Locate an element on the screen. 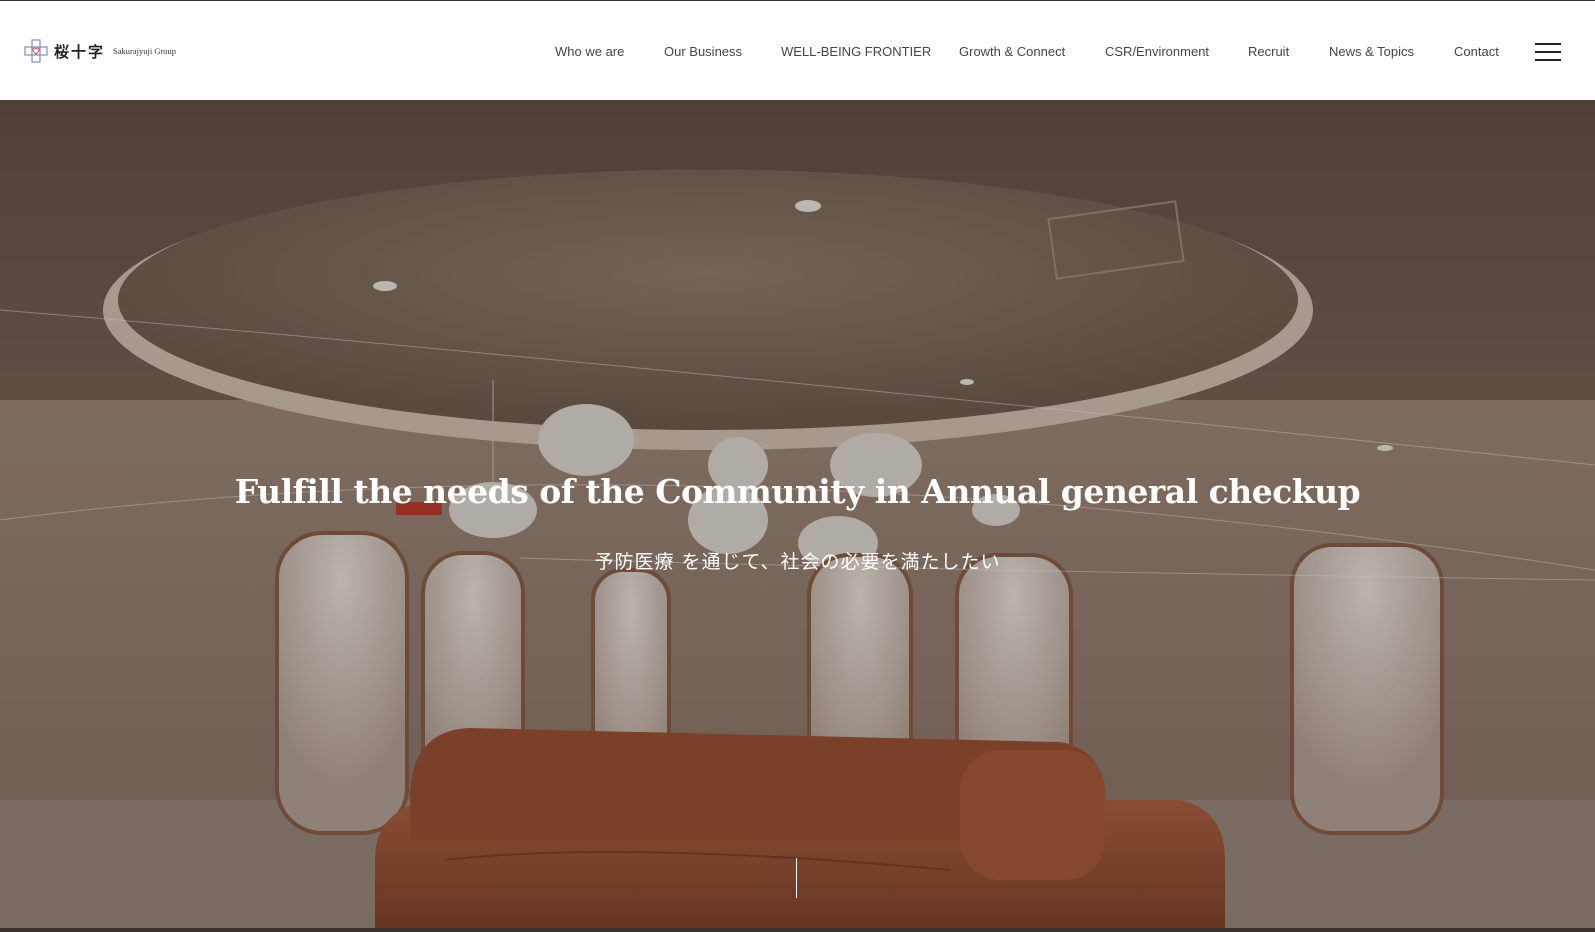  nav-our-business: Our Business is located at coordinates (703, 51).